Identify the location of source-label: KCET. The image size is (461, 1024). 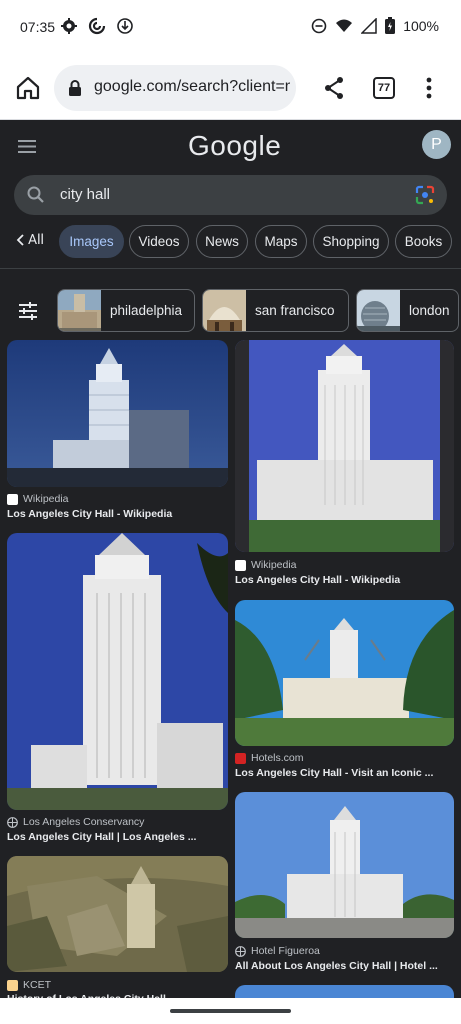
(37, 985).